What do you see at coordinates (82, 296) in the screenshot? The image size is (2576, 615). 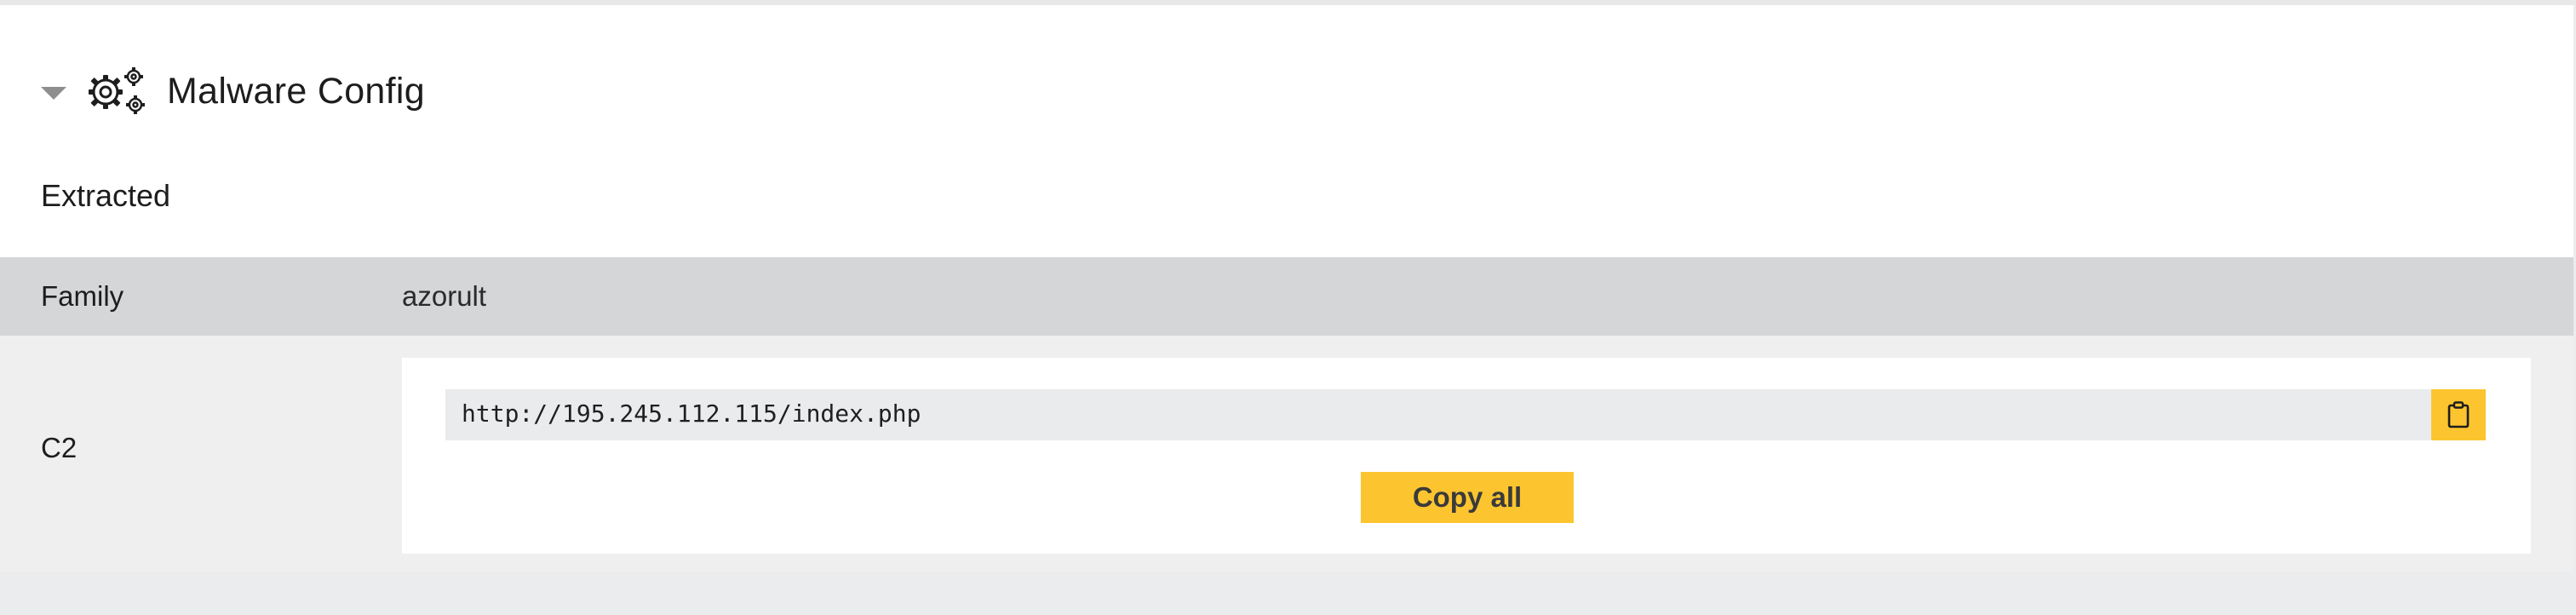 I see `family-label: Family` at bounding box center [82, 296].